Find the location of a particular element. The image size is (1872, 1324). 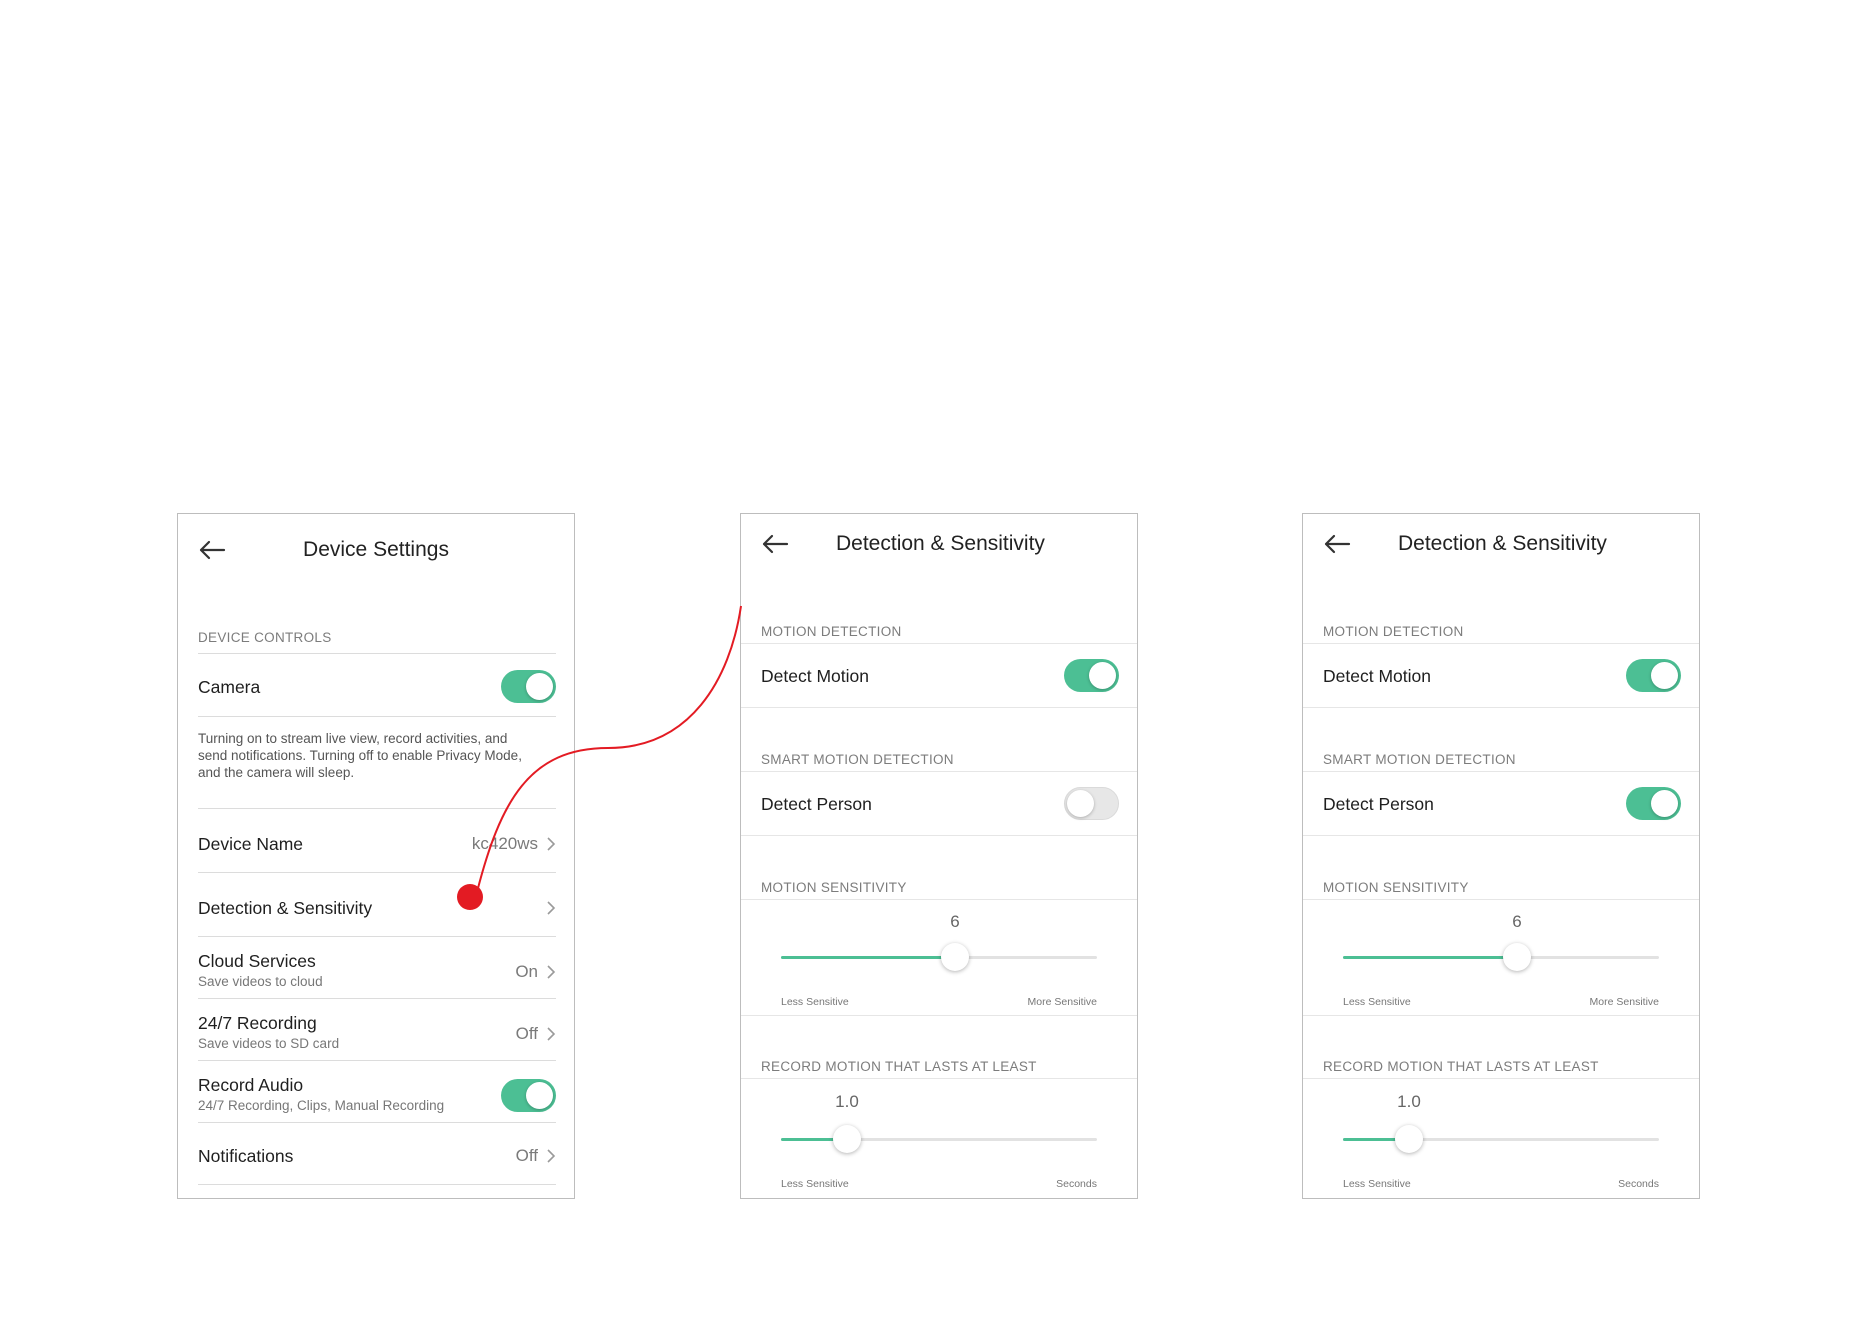

sensitivity-value: 6 is located at coordinates (1517, 921).